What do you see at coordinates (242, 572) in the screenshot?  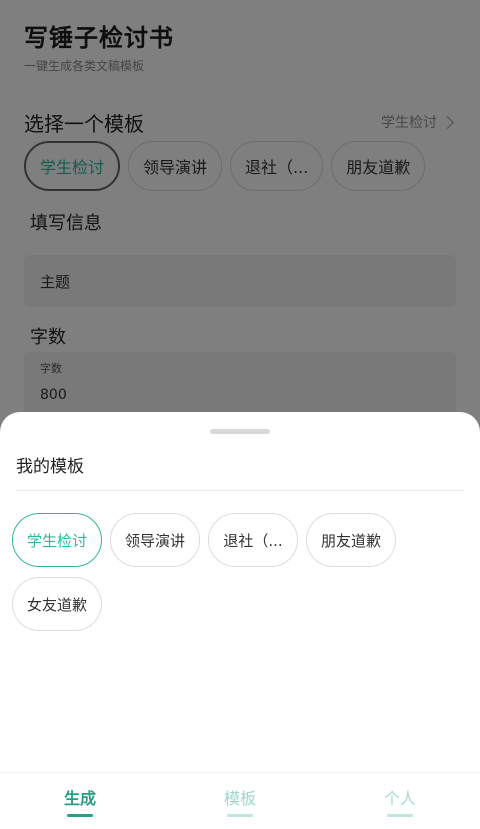 I see `my-template-grid: 学生检讨 领导演讲 退社（... 朋友道歉 女友道歉` at bounding box center [242, 572].